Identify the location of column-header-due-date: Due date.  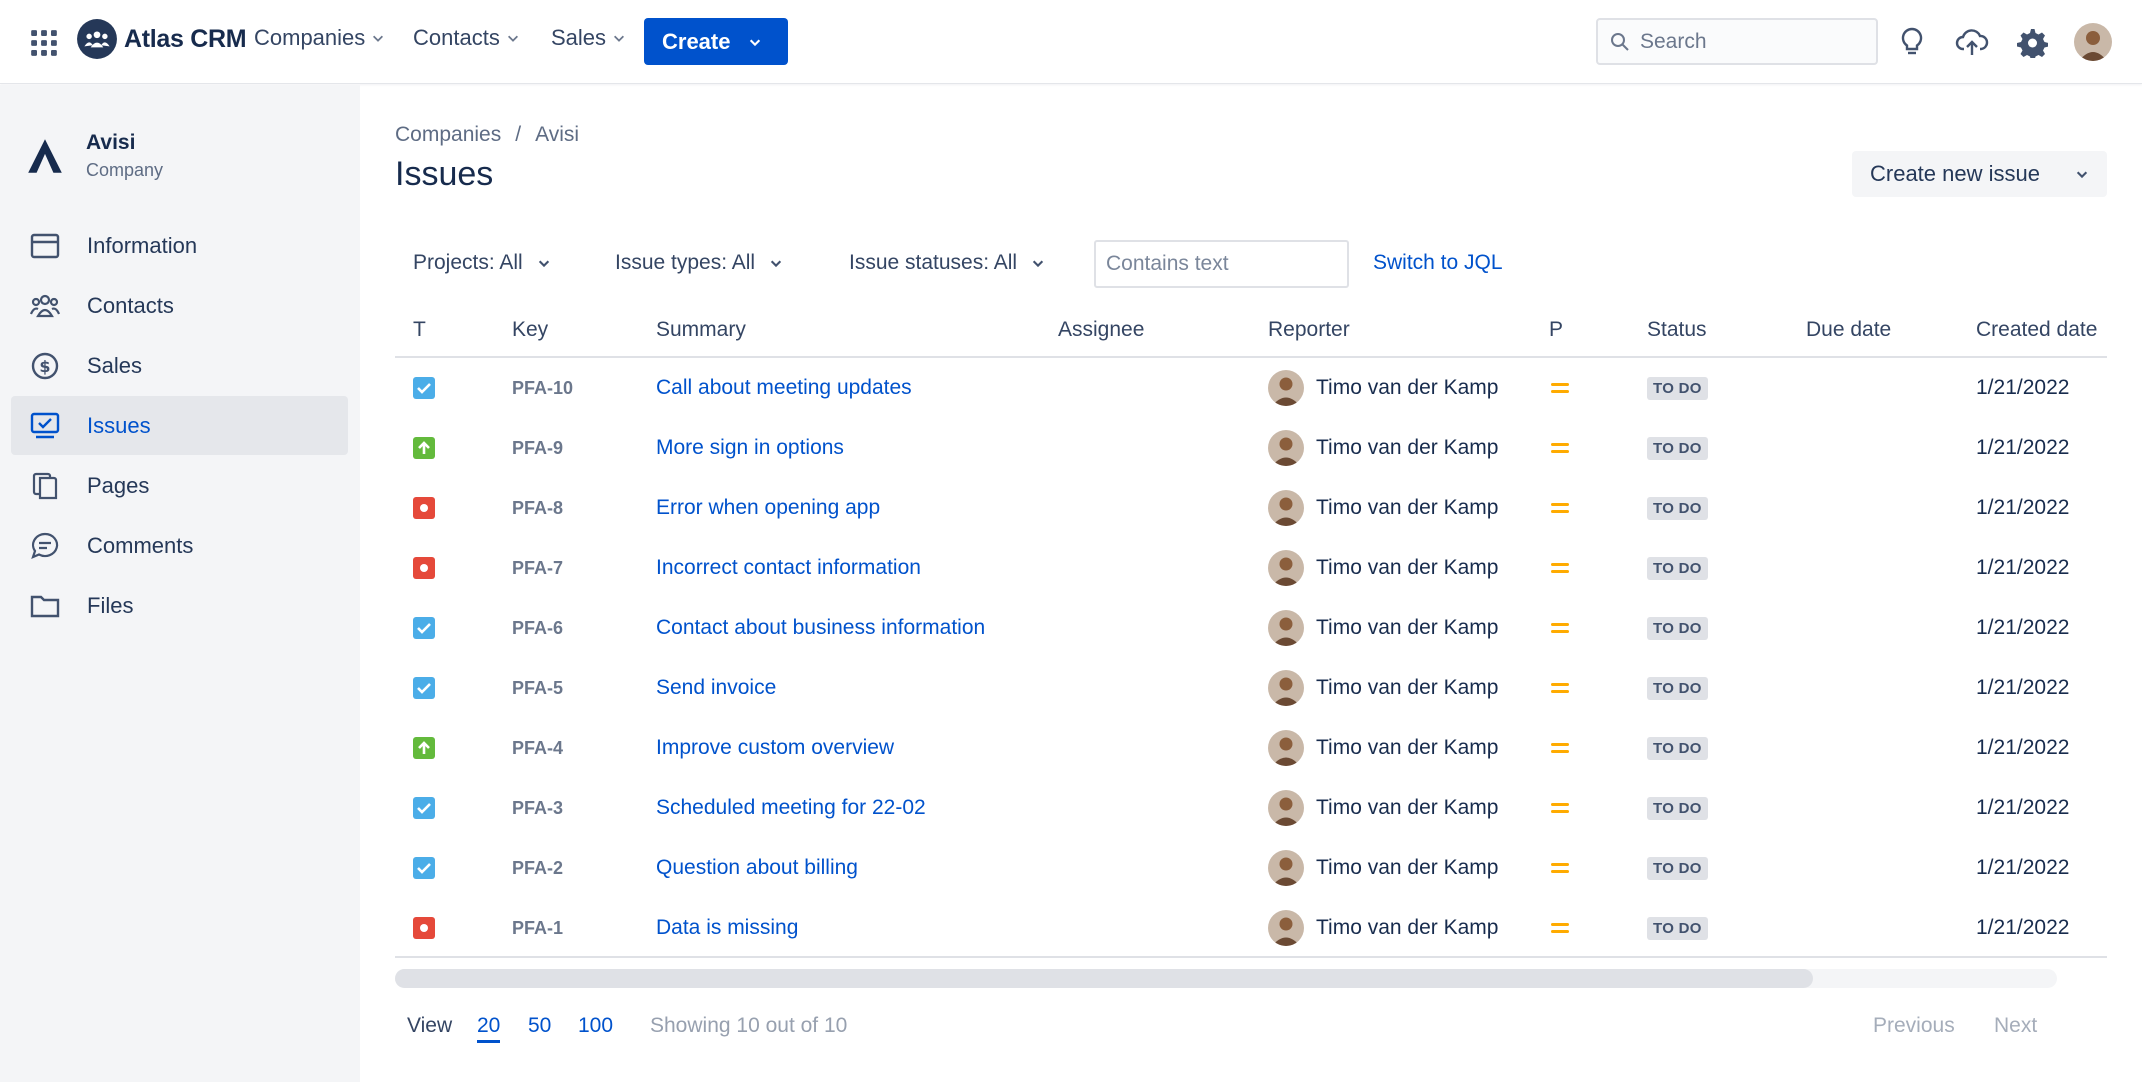
(1848, 330).